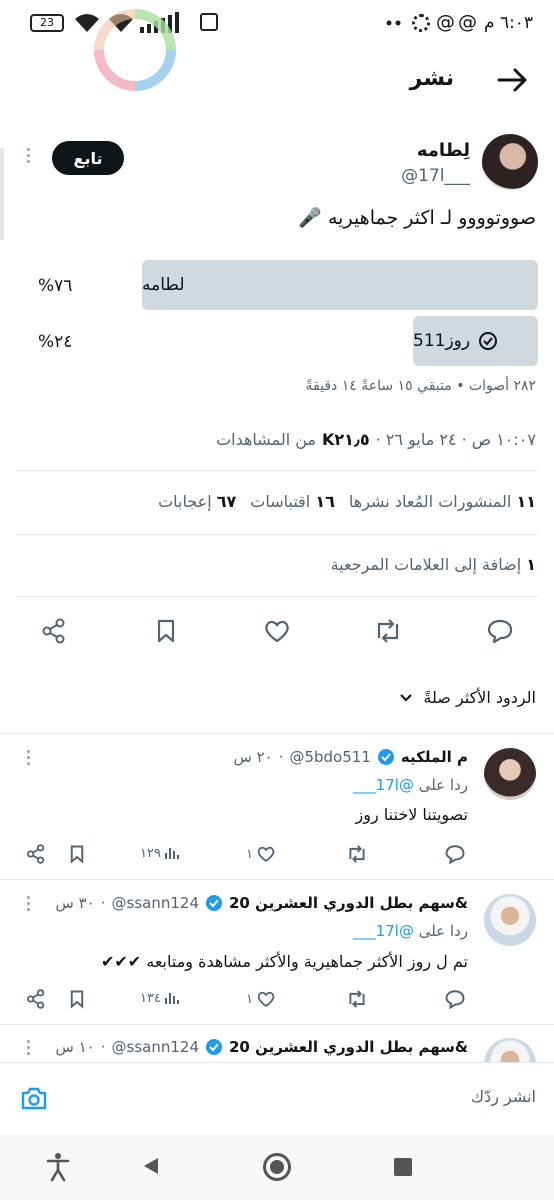 The width and height of the screenshot is (554, 1200). What do you see at coordinates (54, 631) in the screenshot?
I see `share-button` at bounding box center [54, 631].